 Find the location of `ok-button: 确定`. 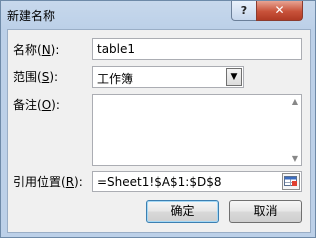

ok-button: 确定 is located at coordinates (182, 211).